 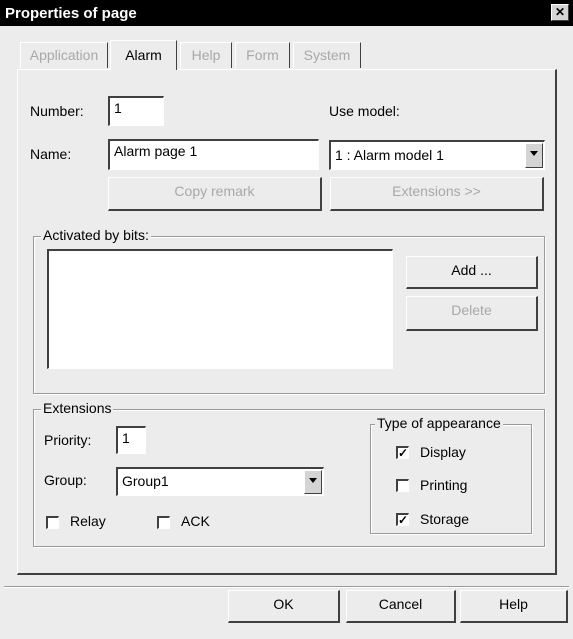 What do you see at coordinates (472, 313) in the screenshot?
I see `delete-bit-button: Delete` at bounding box center [472, 313].